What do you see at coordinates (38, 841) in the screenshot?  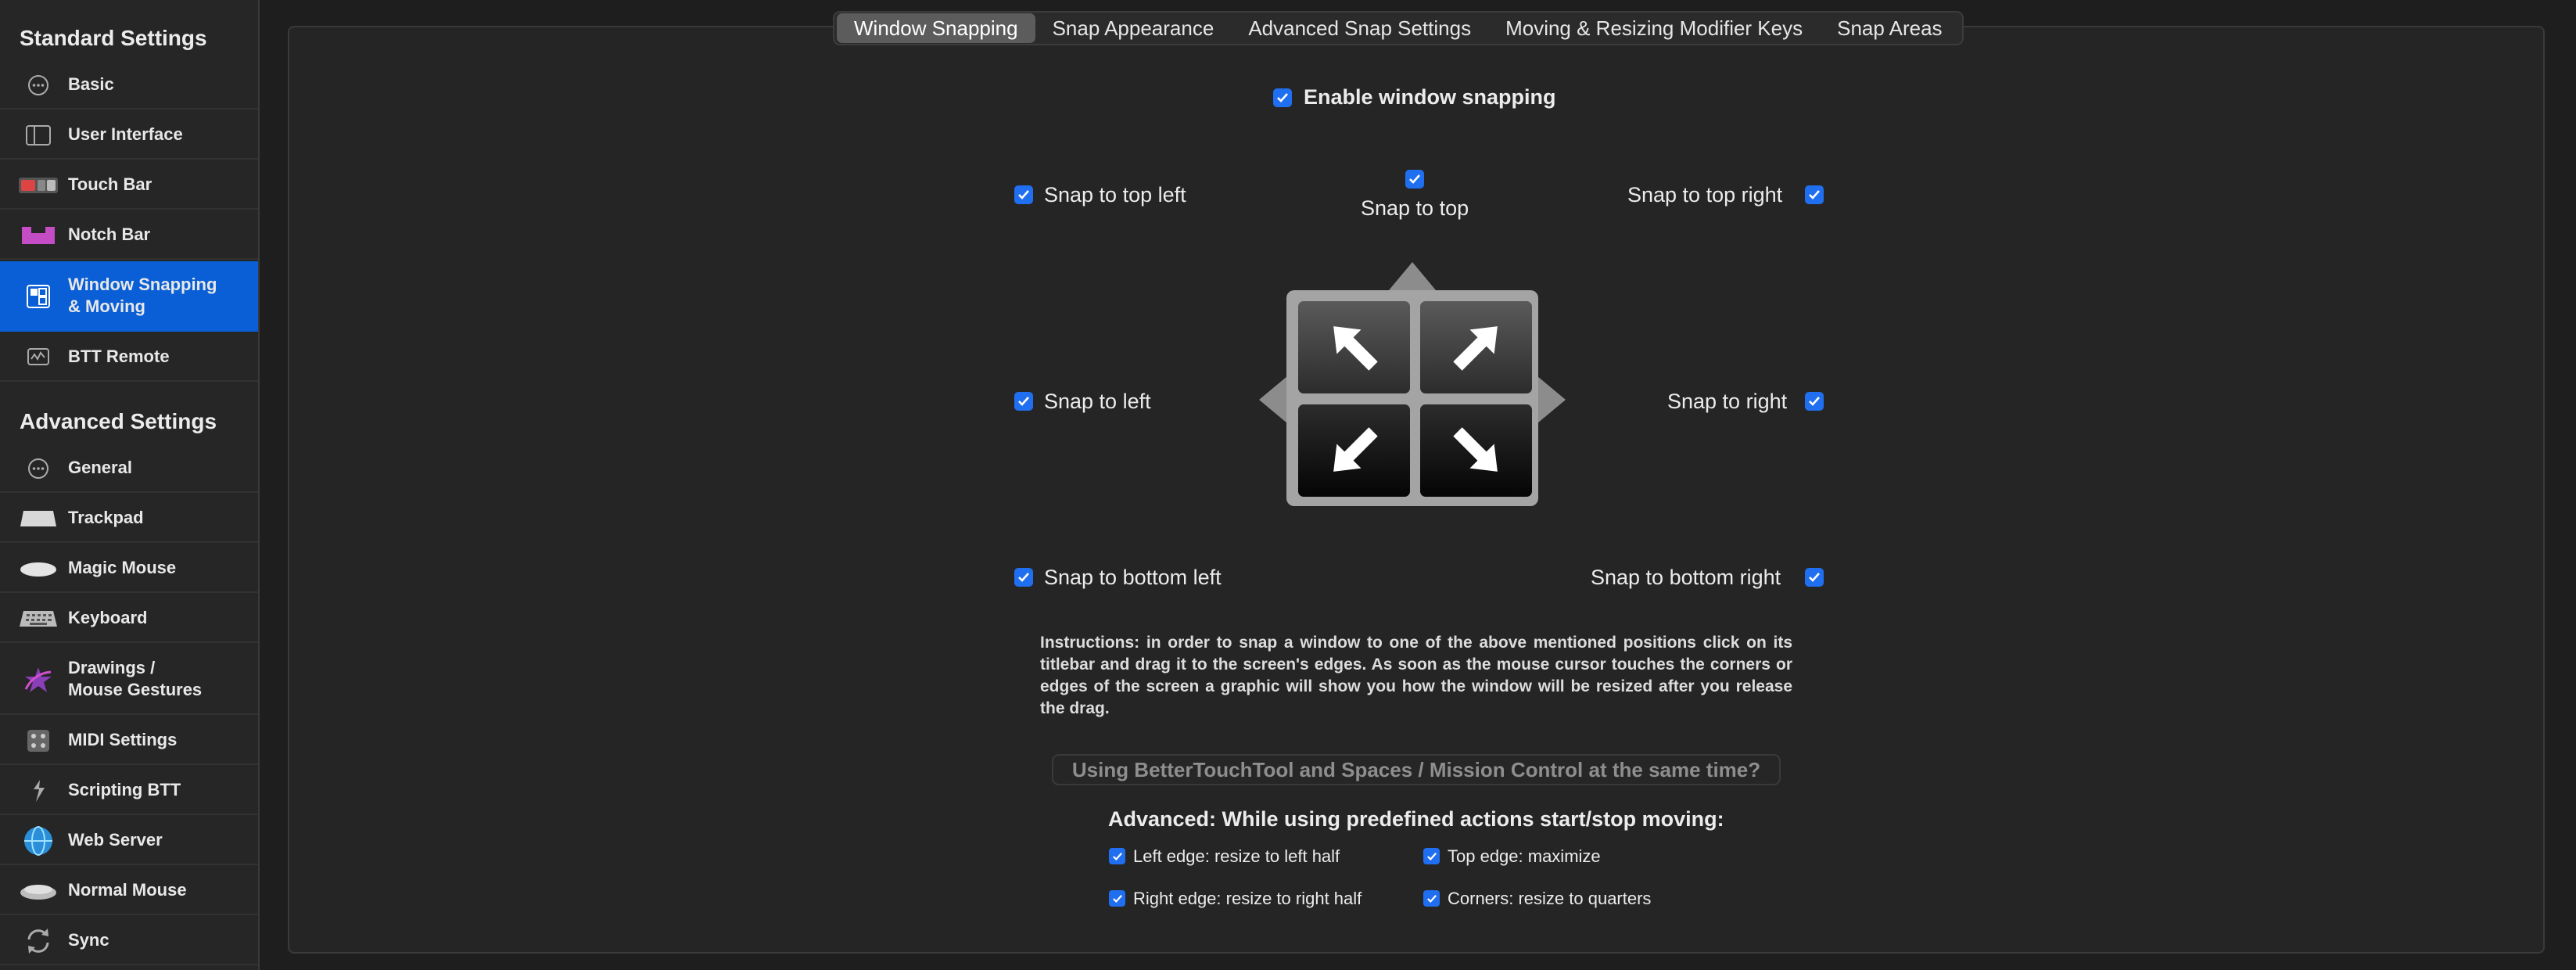 I see `globe-icon` at bounding box center [38, 841].